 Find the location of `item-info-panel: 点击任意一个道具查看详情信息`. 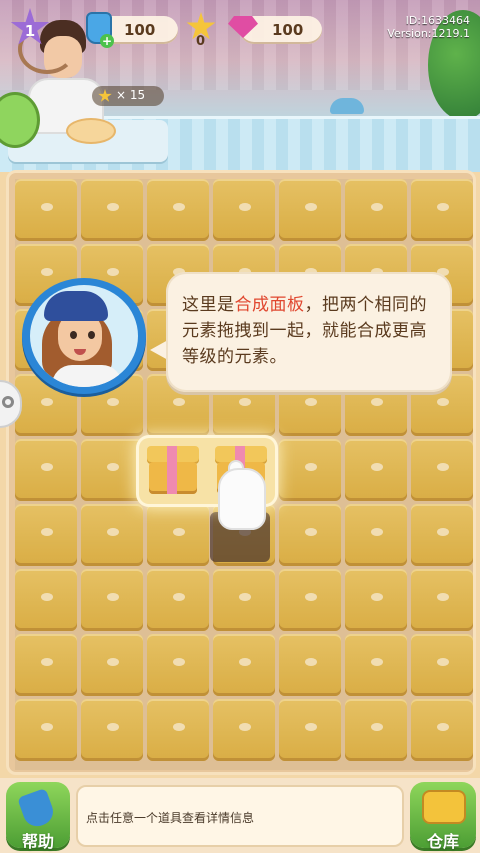

item-info-panel: 点击任意一个道具查看详情信息 is located at coordinates (240, 816).